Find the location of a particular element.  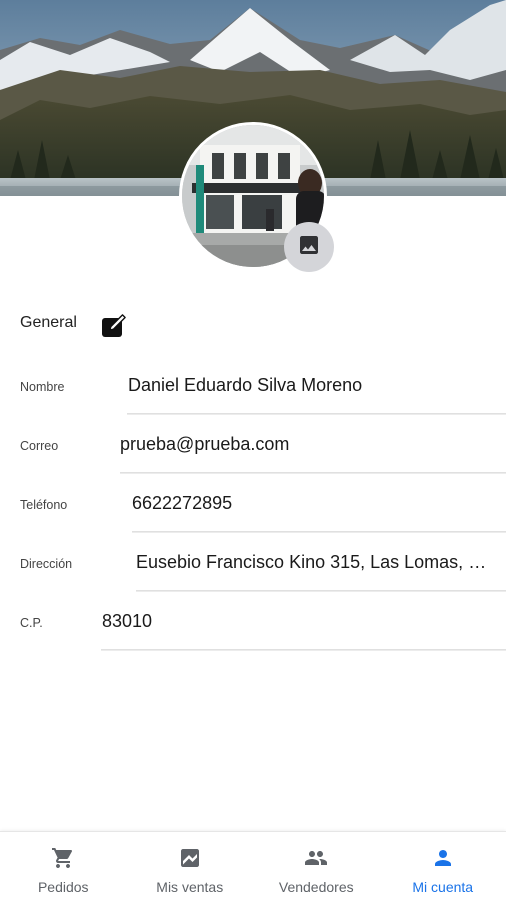

image-icon is located at coordinates (309, 247).